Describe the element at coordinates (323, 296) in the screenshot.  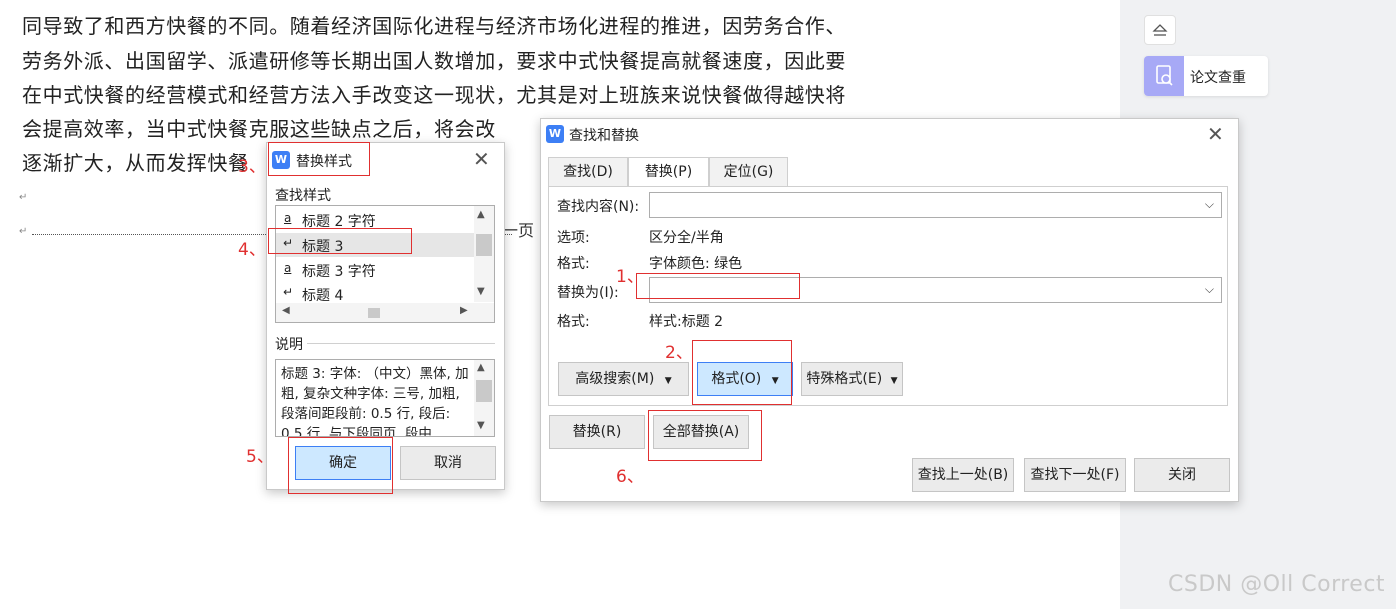
I see `list-item-label: 标题 4` at that location.